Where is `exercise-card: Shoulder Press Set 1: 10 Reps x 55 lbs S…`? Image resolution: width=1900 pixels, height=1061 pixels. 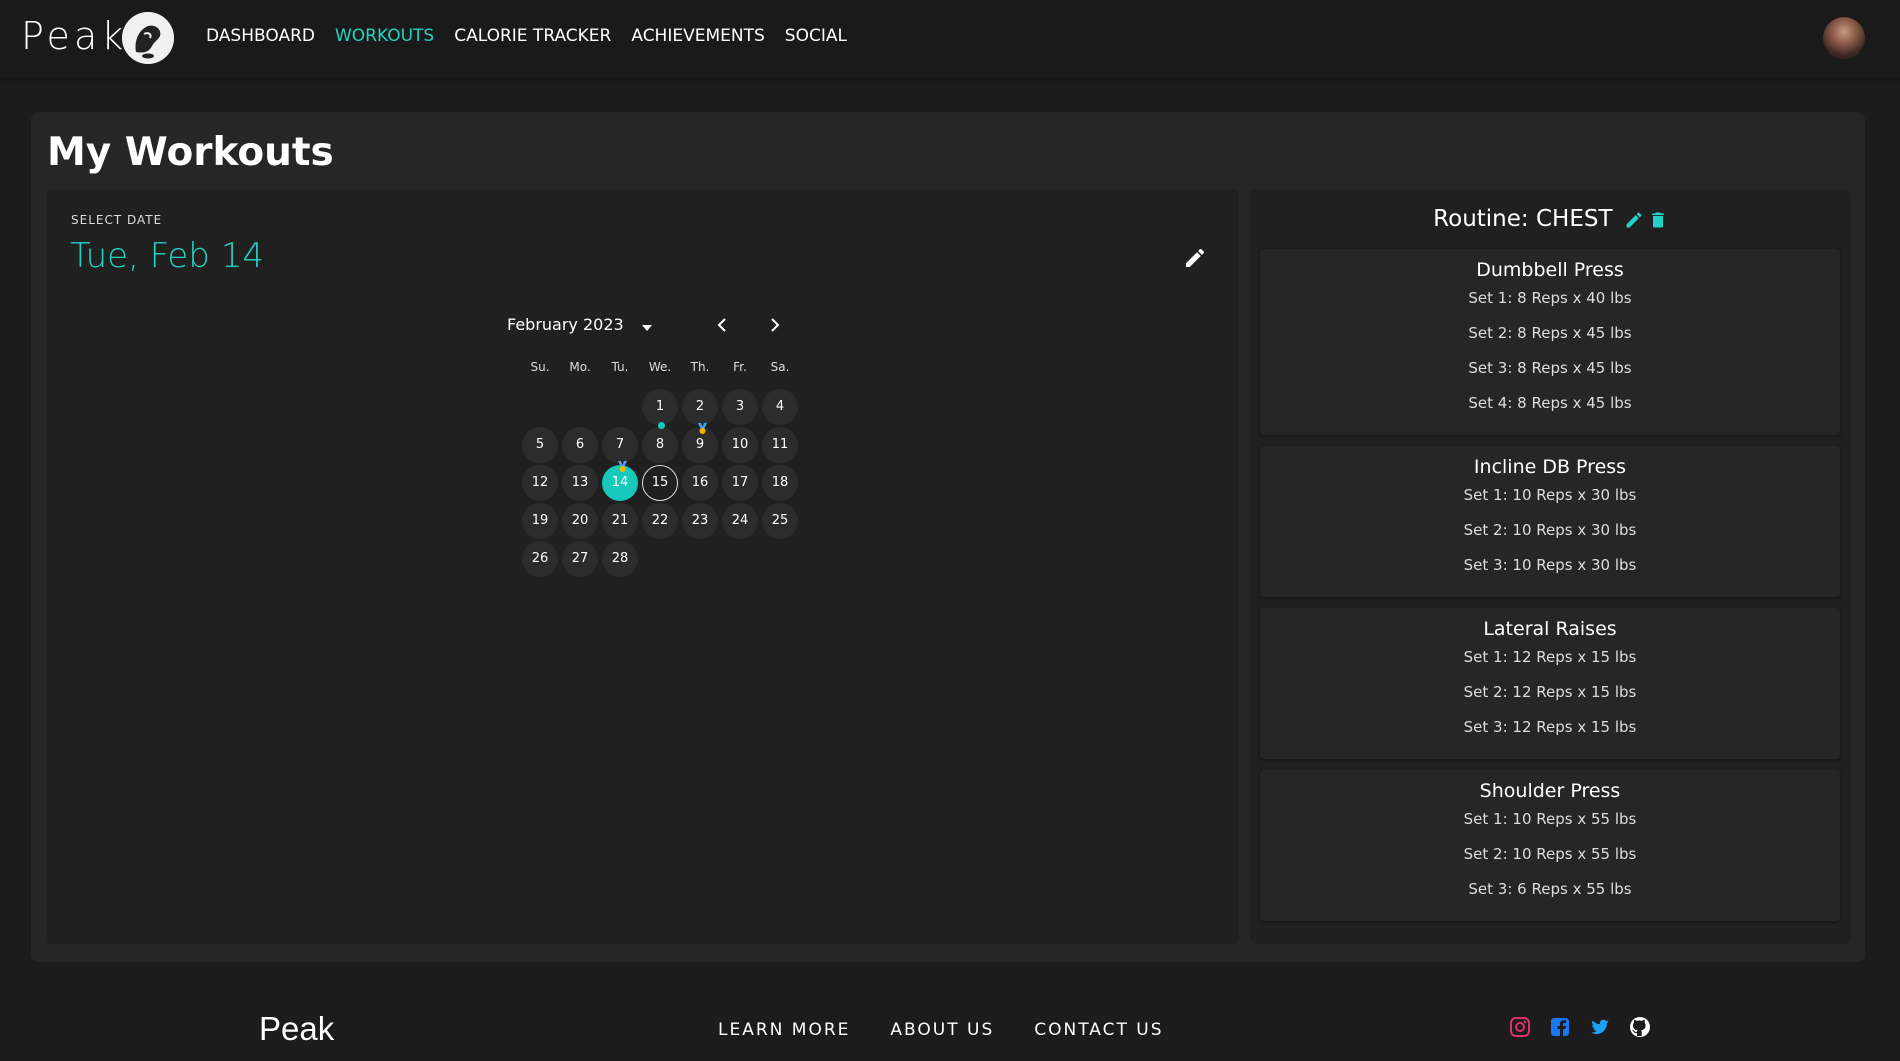
exercise-card: Shoulder Press Set 1: 10 Reps x 55 lbs S… is located at coordinates (1550, 845).